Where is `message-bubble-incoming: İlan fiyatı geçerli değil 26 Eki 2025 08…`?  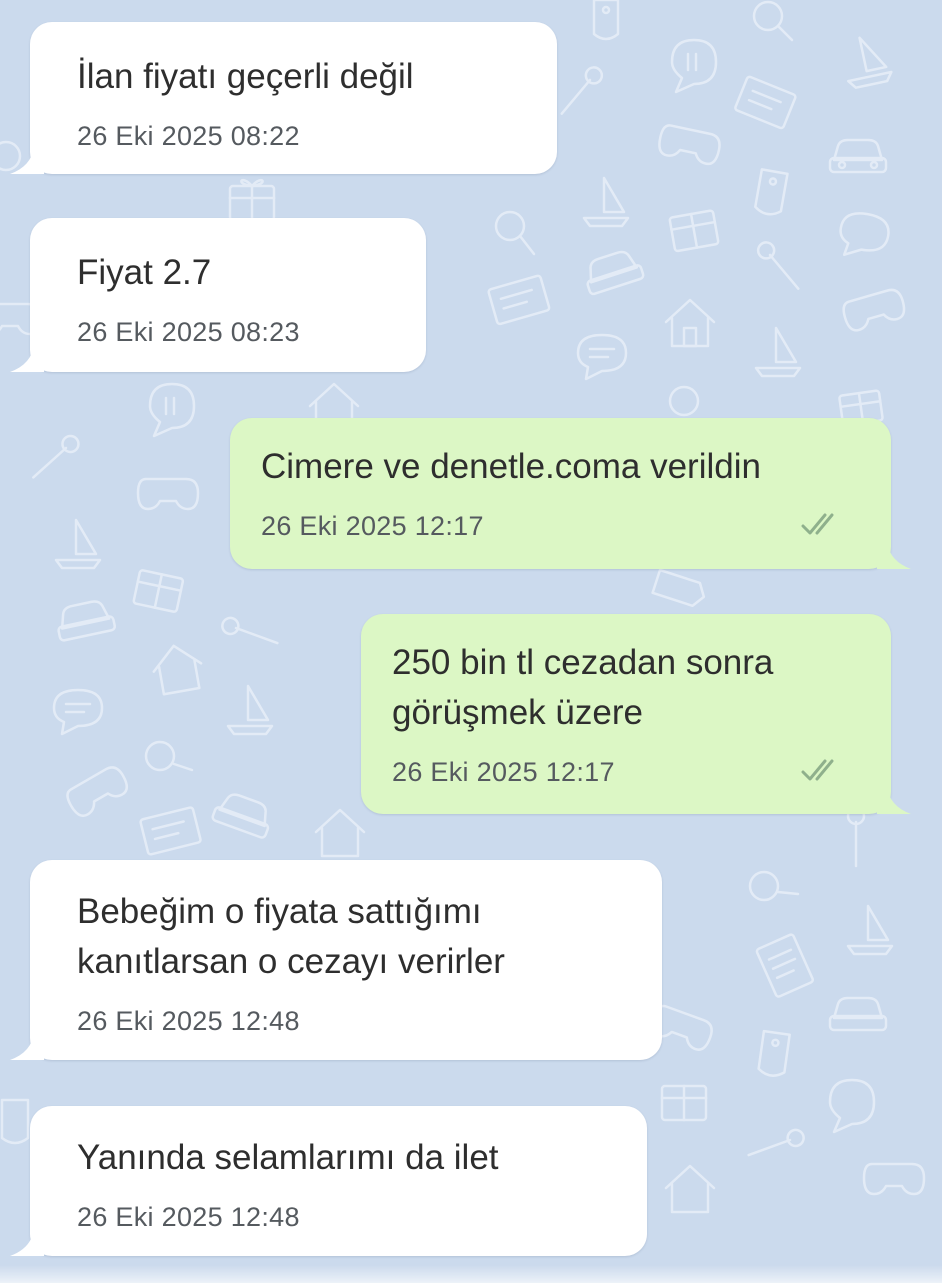 message-bubble-incoming: İlan fiyatı geçerli değil 26 Eki 2025 08… is located at coordinates (283, 98).